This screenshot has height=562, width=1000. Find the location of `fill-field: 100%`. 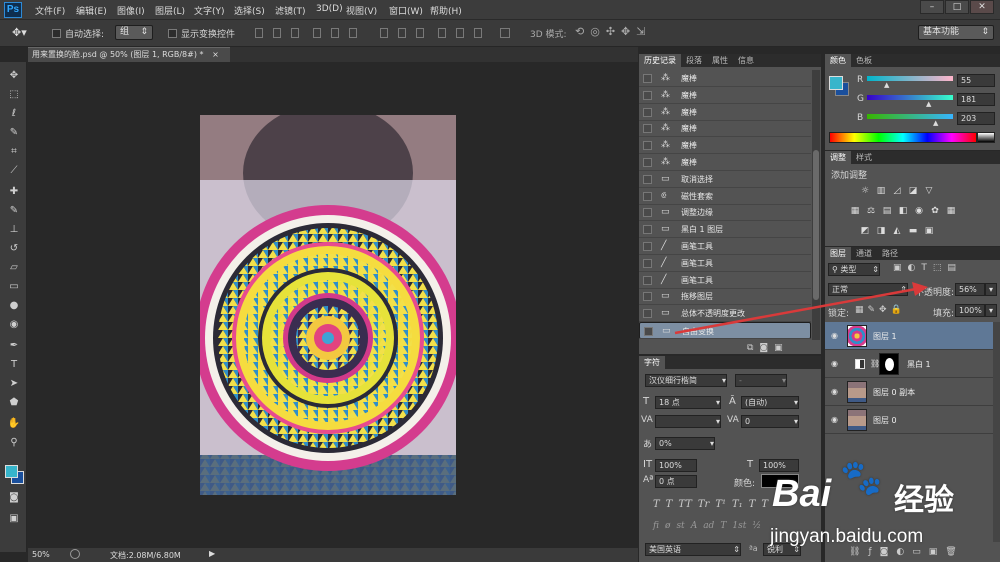

fill-field: 100% is located at coordinates (970, 310).